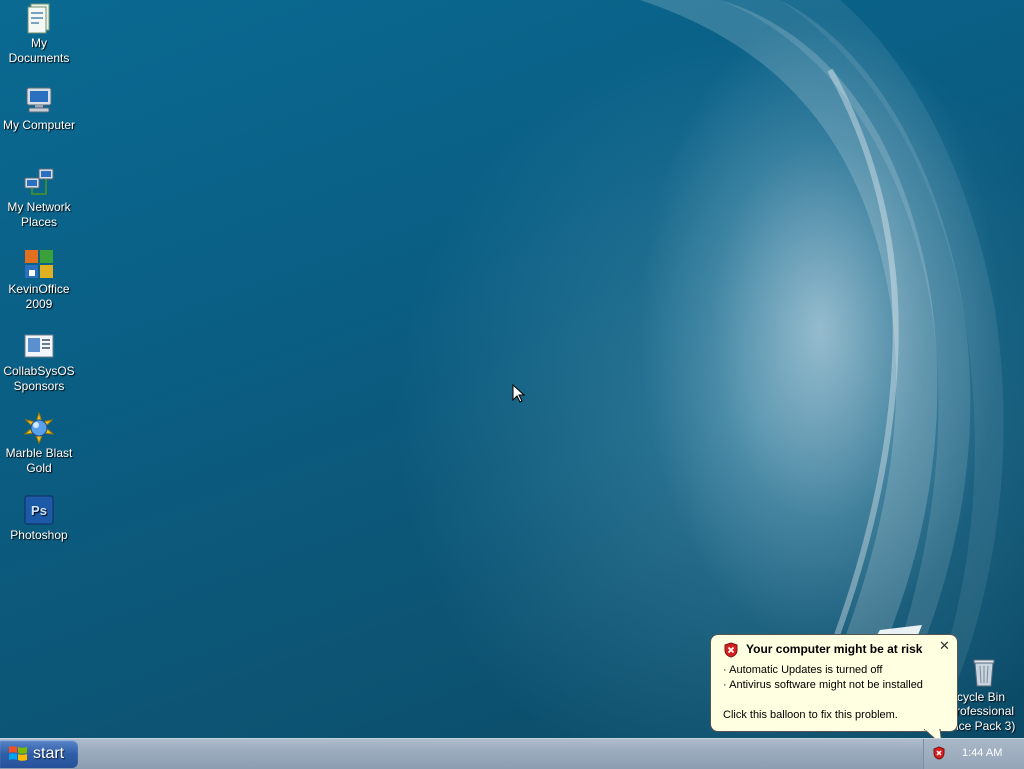 This screenshot has width=1024, height=769. I want to click on desktop-icon-collabsysos-sponsors: CollabSysOS Sponsors, so click(39, 362).